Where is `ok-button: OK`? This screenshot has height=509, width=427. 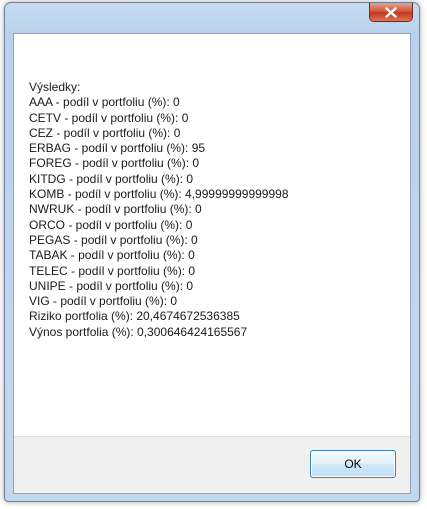
ok-button: OK is located at coordinates (353, 464).